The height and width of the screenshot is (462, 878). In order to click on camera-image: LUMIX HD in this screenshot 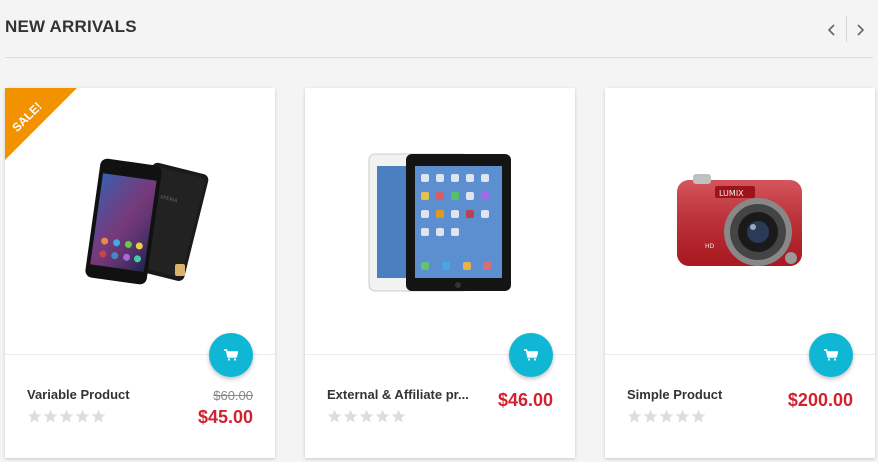, I will do `click(739, 220)`.